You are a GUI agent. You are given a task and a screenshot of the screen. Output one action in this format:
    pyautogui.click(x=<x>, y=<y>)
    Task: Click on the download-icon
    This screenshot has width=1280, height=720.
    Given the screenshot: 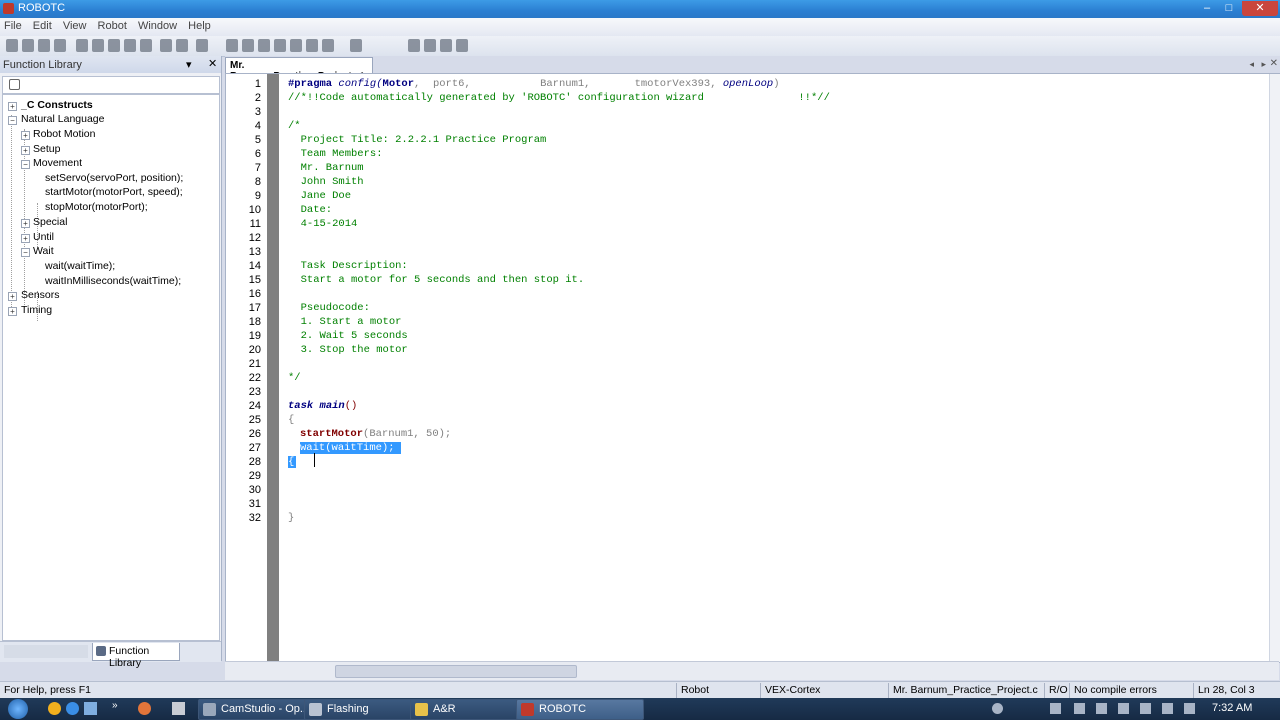 What is the action you would take?
    pyautogui.click(x=356, y=45)
    